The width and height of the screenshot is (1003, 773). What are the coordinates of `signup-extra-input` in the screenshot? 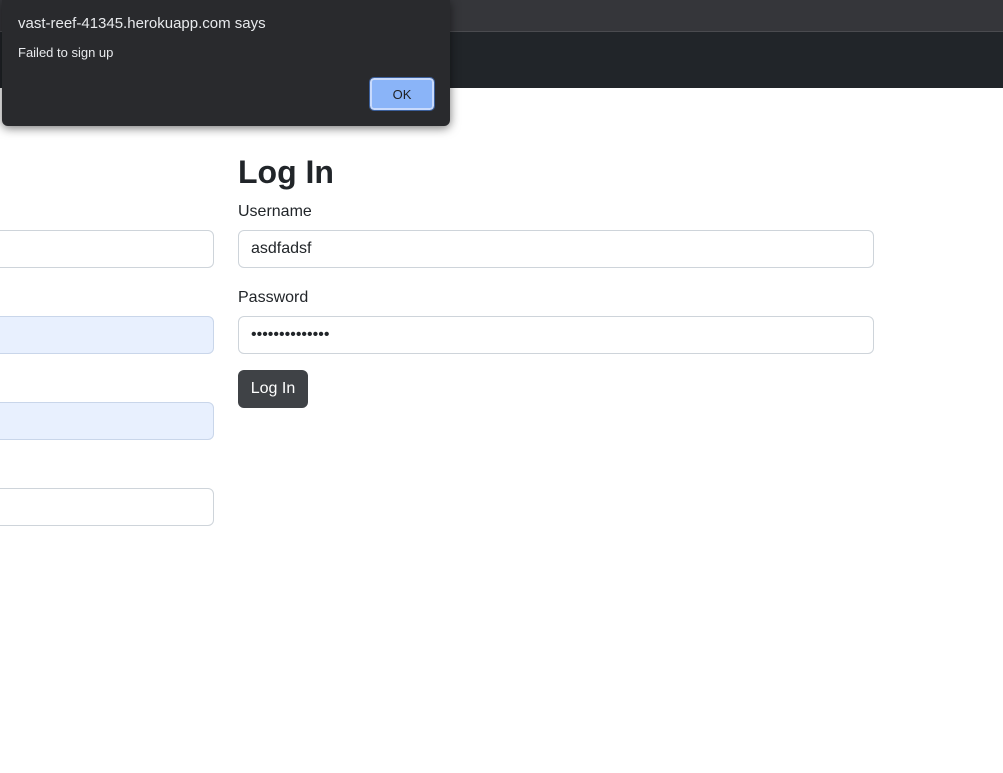 It's located at (107, 507).